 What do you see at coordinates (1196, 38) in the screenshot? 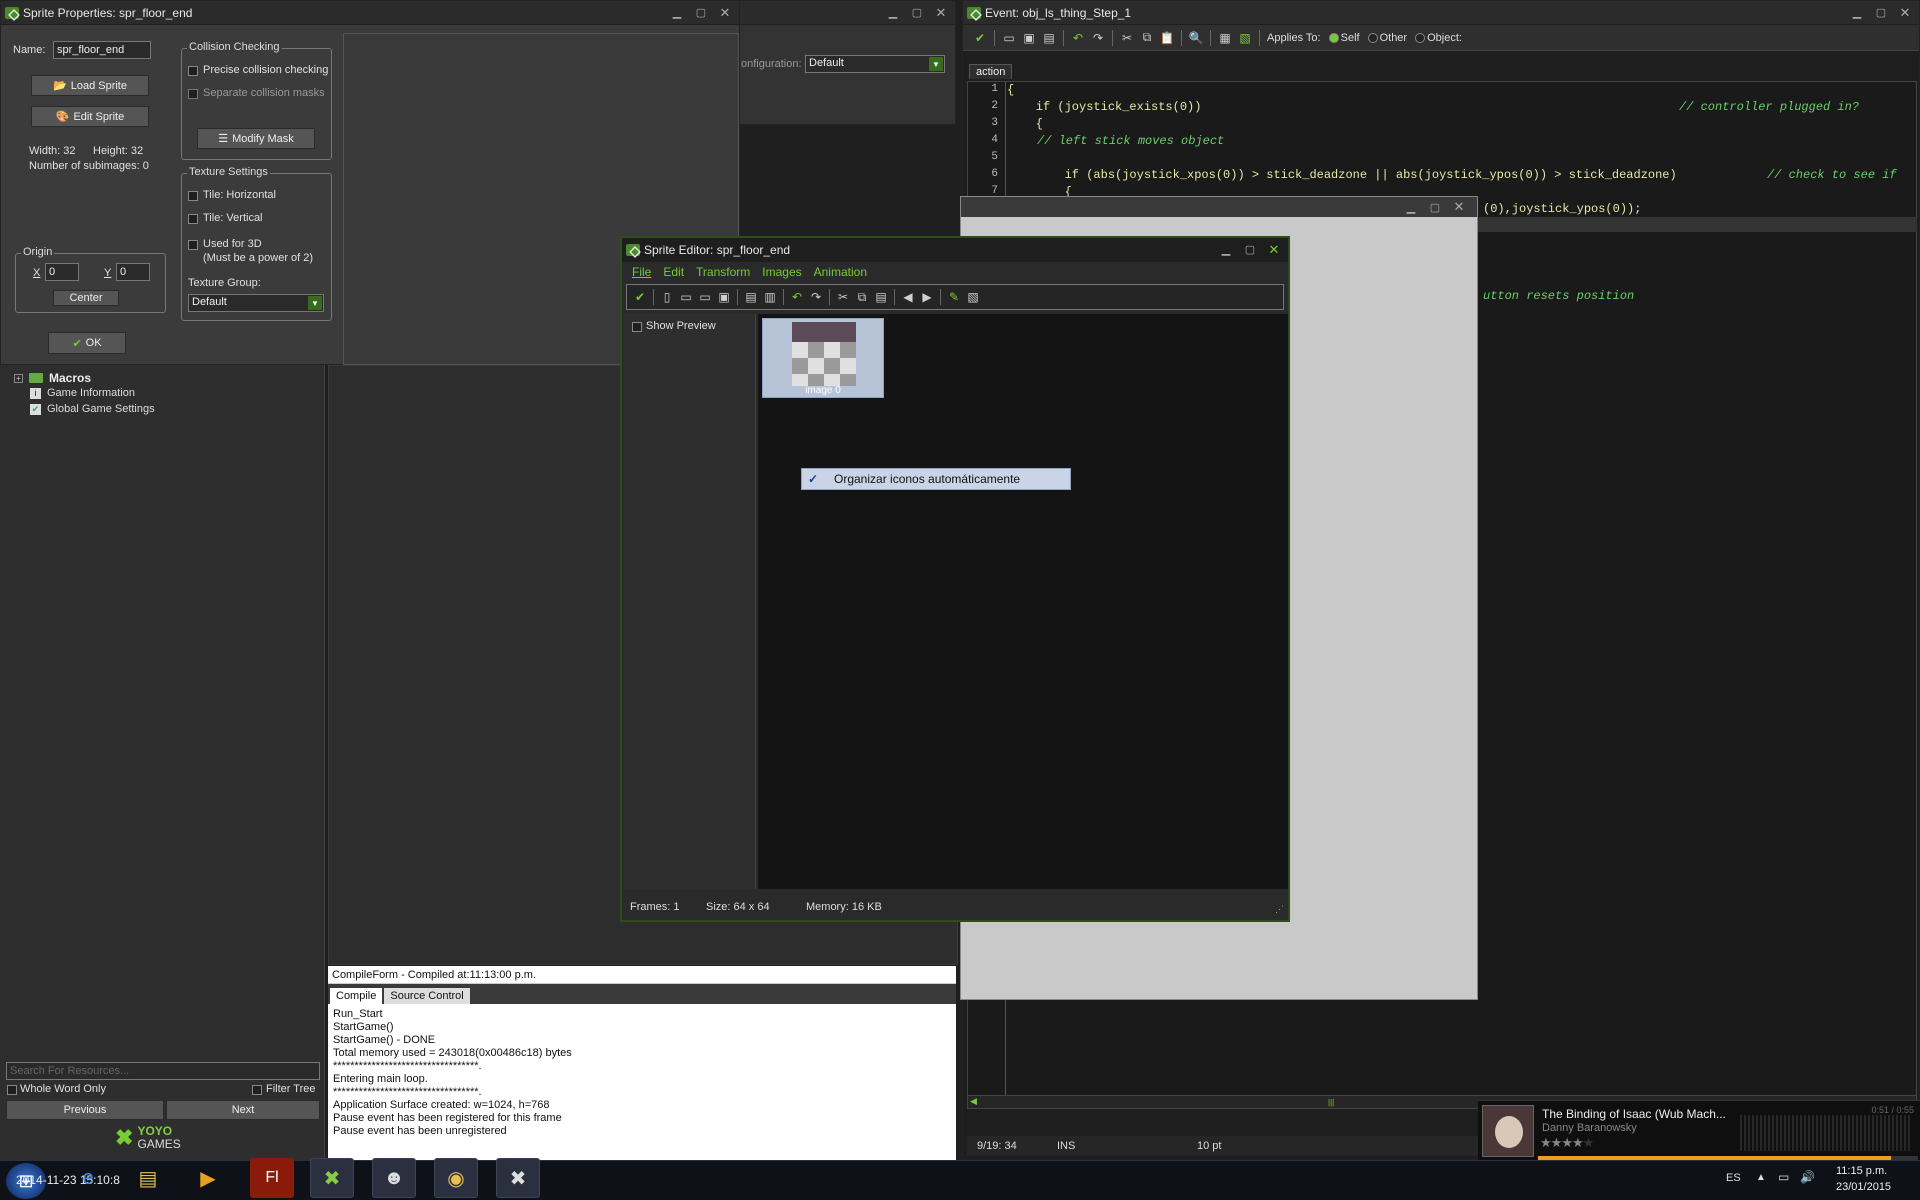
I see `search-icon: 🔍` at bounding box center [1196, 38].